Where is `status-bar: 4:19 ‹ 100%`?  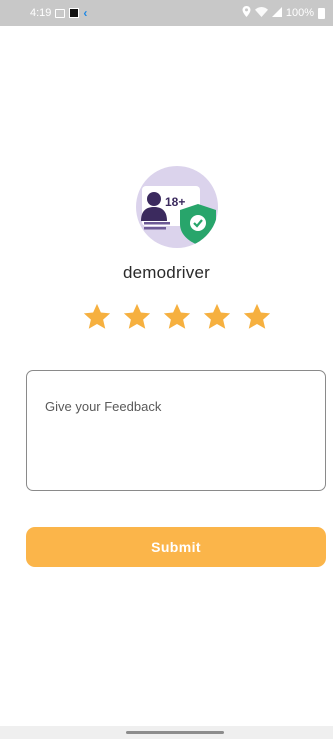
status-bar: 4:19 ‹ 100% is located at coordinates (166, 13).